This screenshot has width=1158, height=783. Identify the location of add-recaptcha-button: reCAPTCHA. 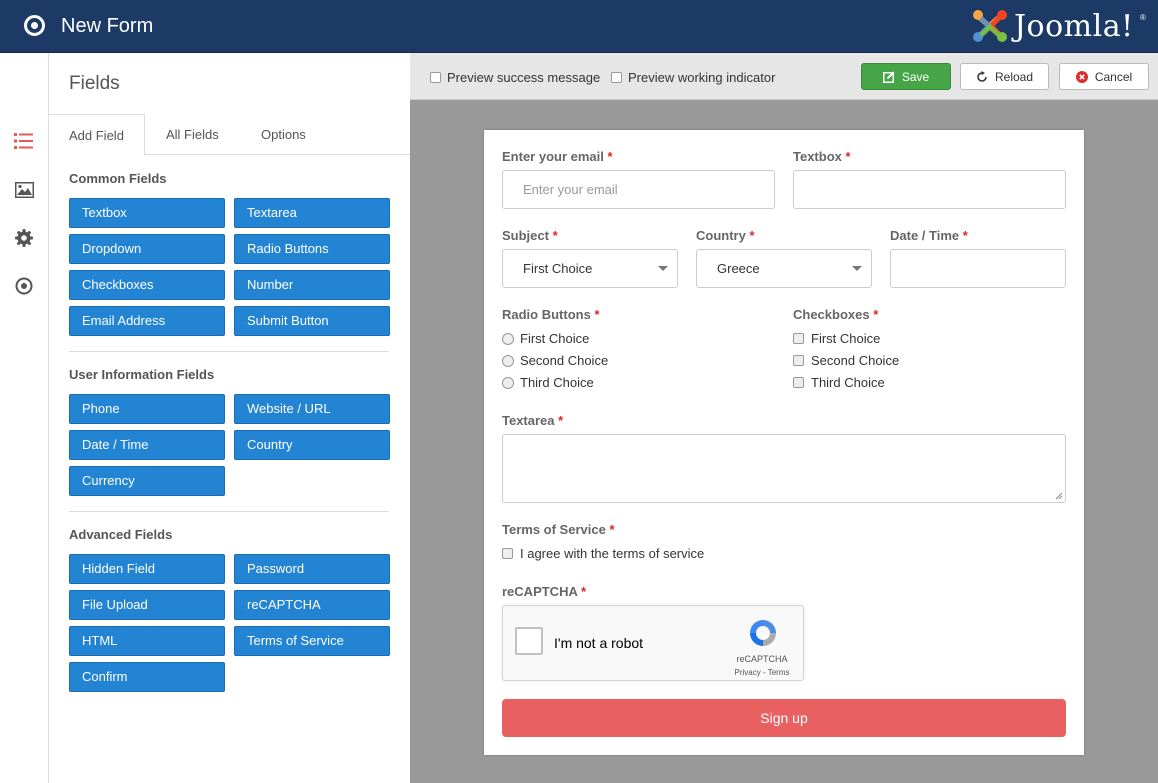
(312, 605).